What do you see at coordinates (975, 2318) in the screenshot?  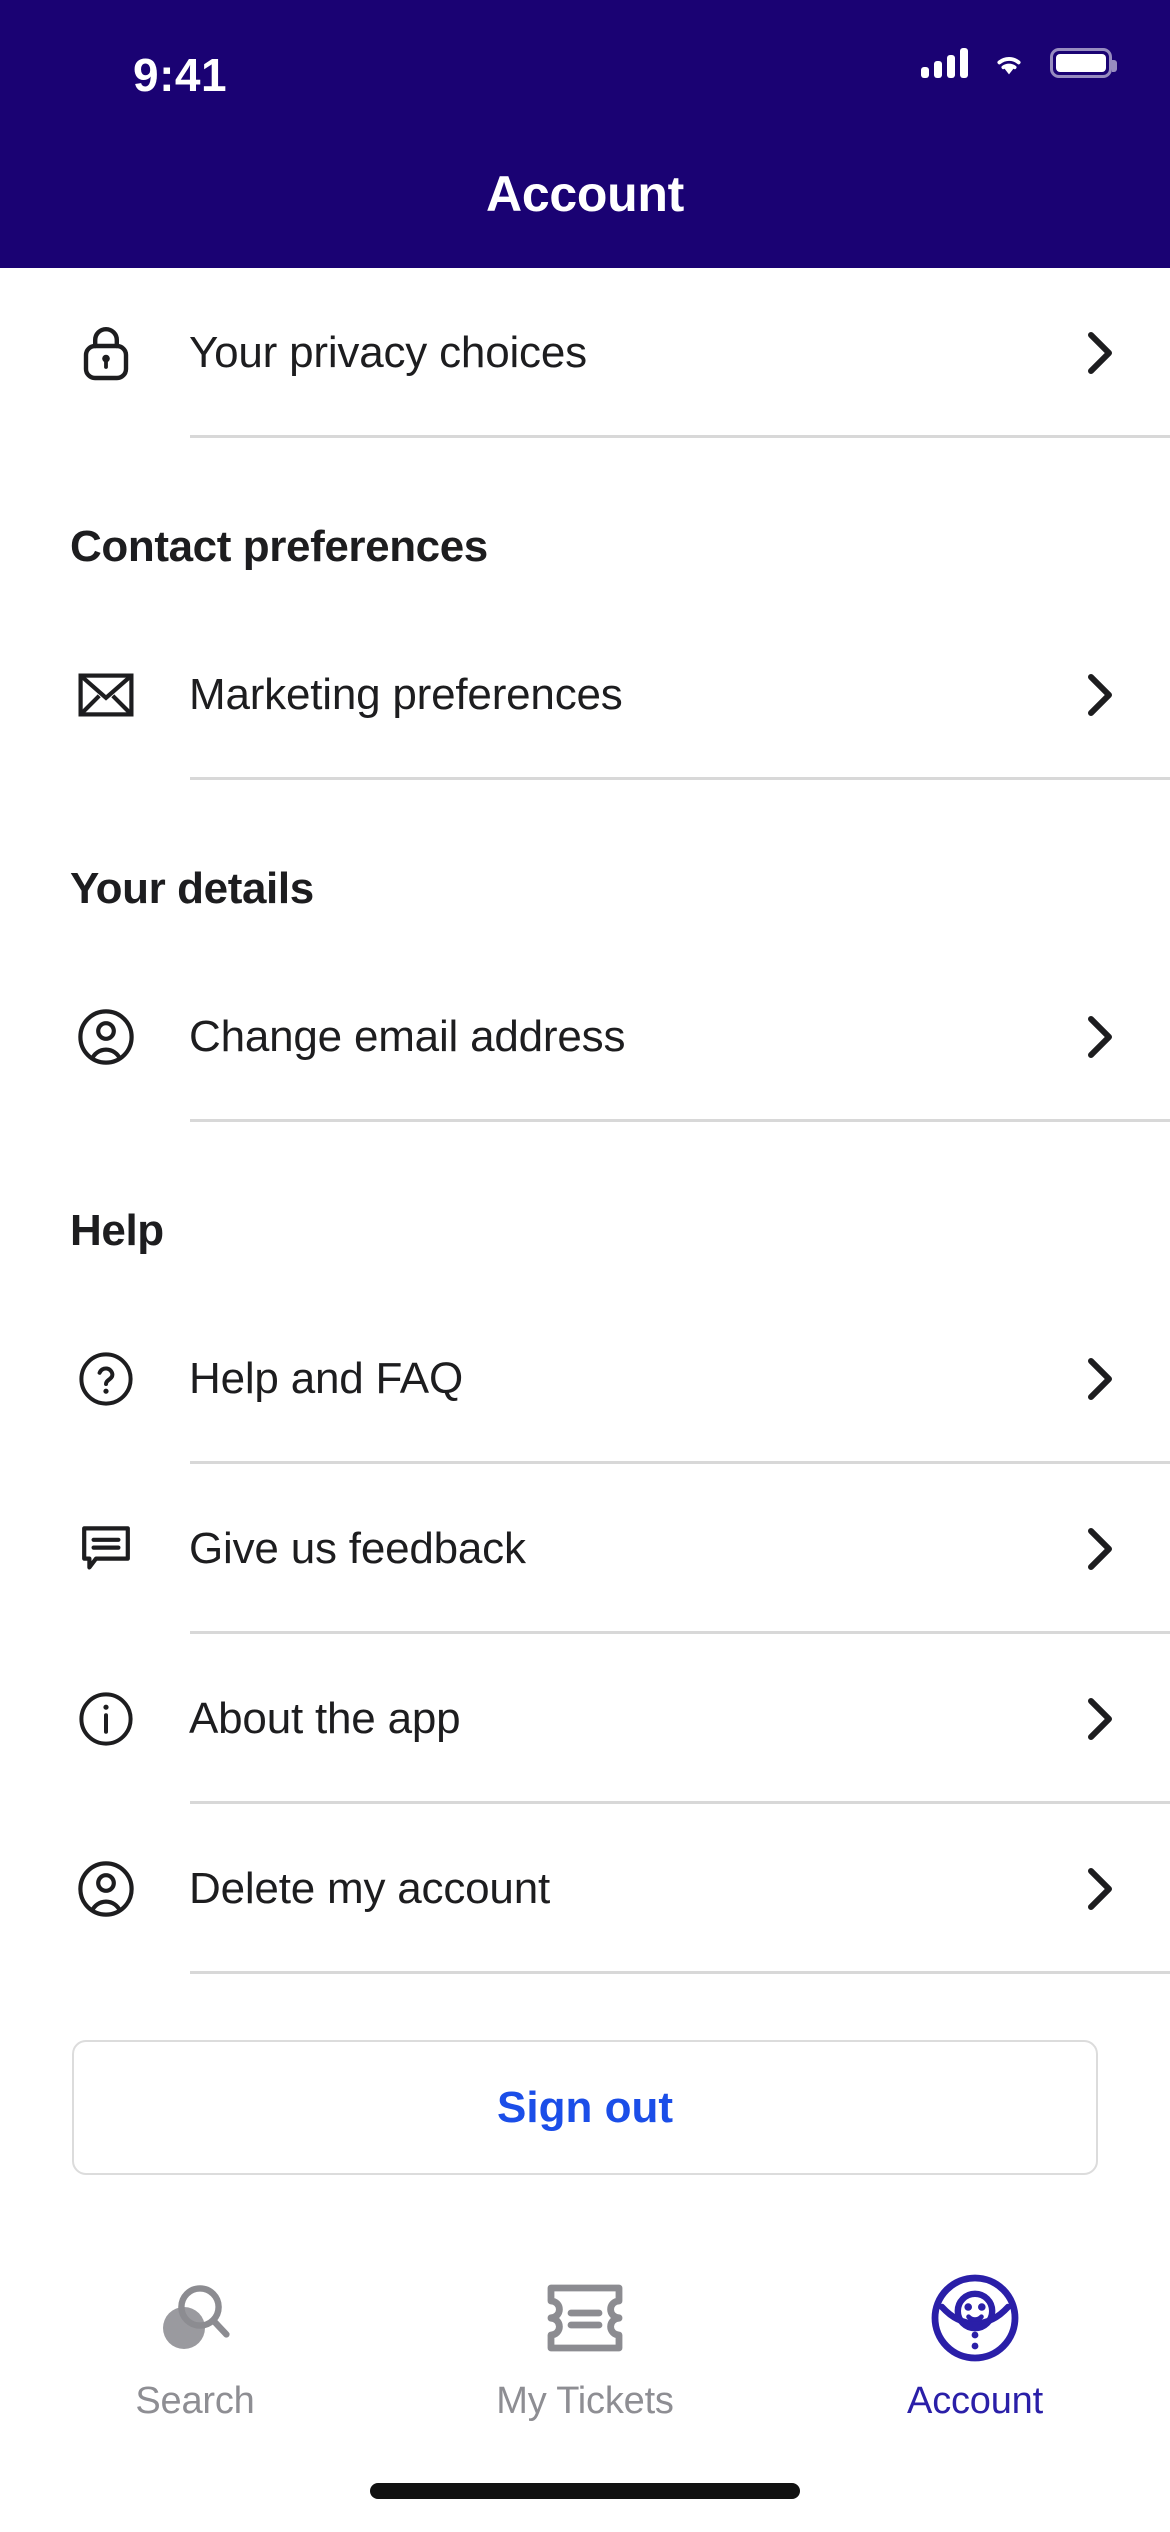 I see `account-avatar-icon` at bounding box center [975, 2318].